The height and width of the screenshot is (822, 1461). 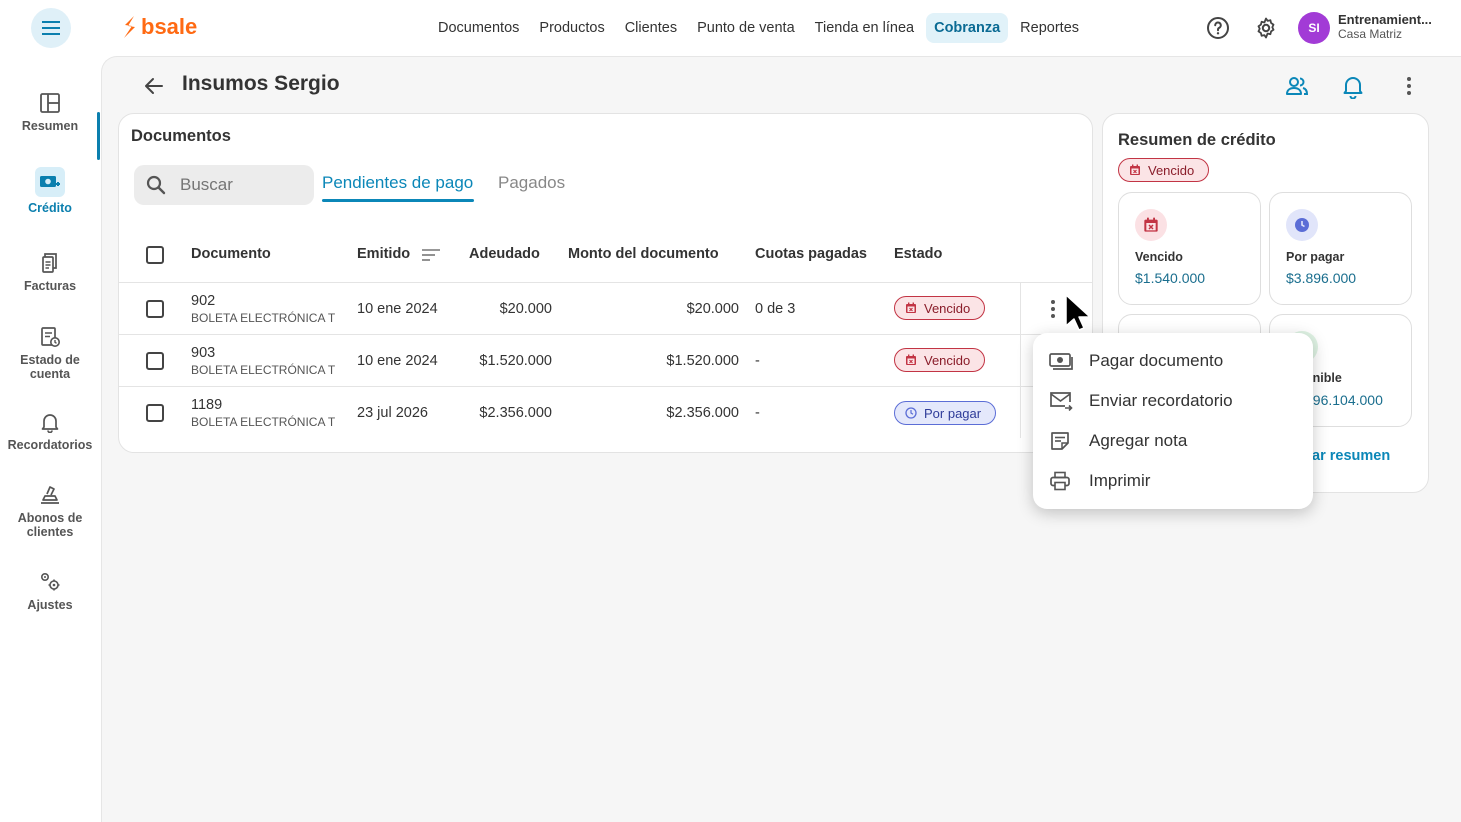 I want to click on document-number: 1189, so click(x=207, y=405).